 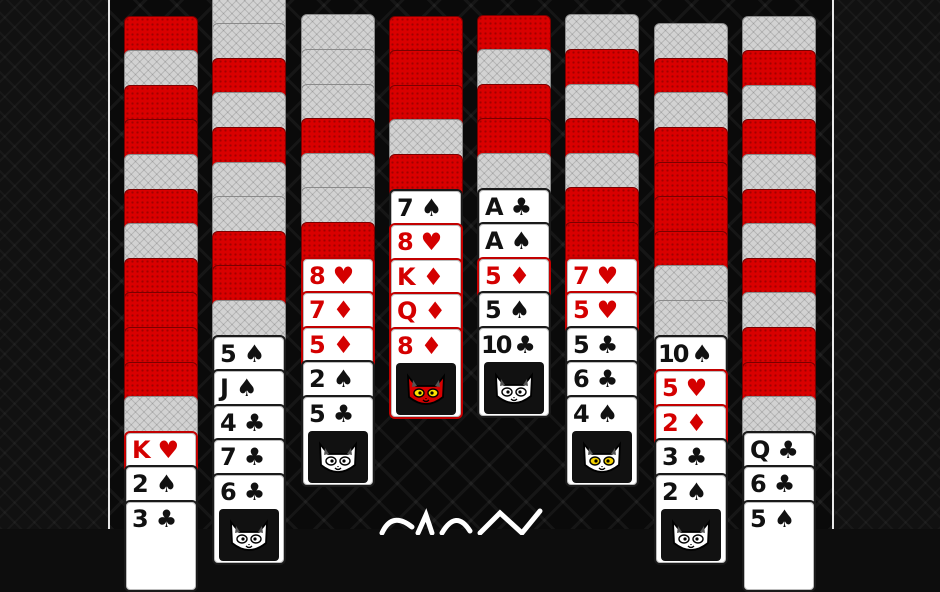 I want to click on playing-card: 8 ♦, so click(x=426, y=373).